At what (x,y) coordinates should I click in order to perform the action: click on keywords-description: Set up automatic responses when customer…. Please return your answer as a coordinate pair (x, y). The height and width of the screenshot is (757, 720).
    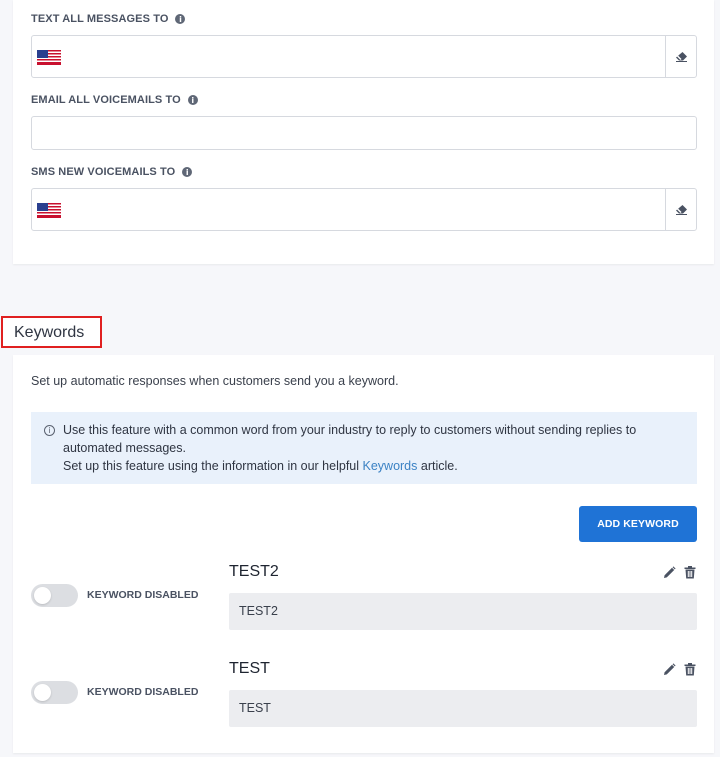
    Looking at the image, I should click on (215, 381).